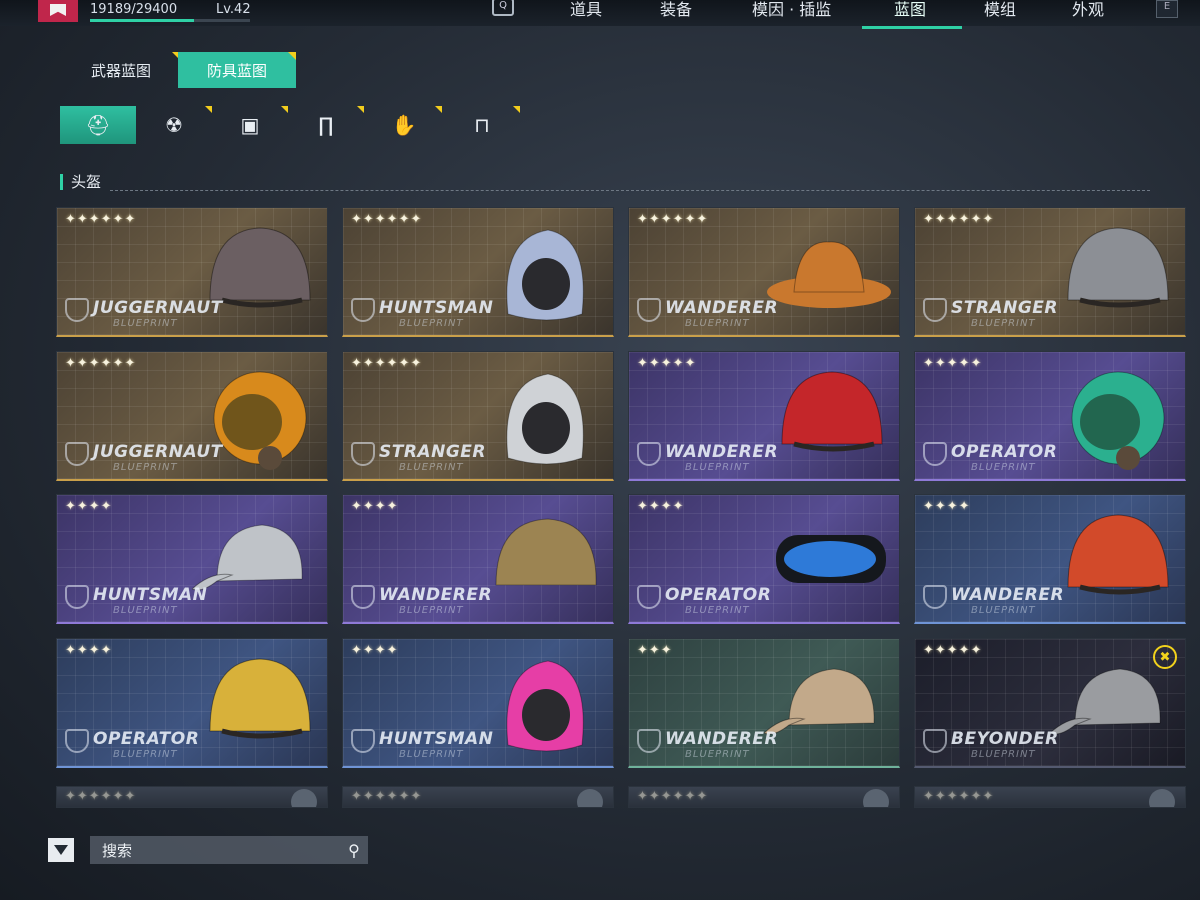 This screenshot has width=1200, height=900. I want to click on brand-name: HUNTSMAN, so click(150, 595).